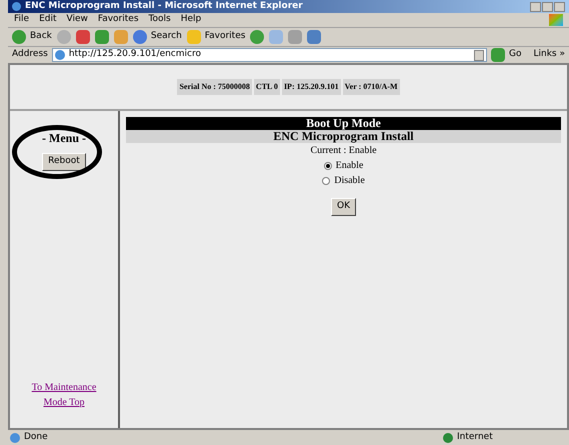 The image size is (569, 445). I want to click on favorites-button: Favorites, so click(216, 37).